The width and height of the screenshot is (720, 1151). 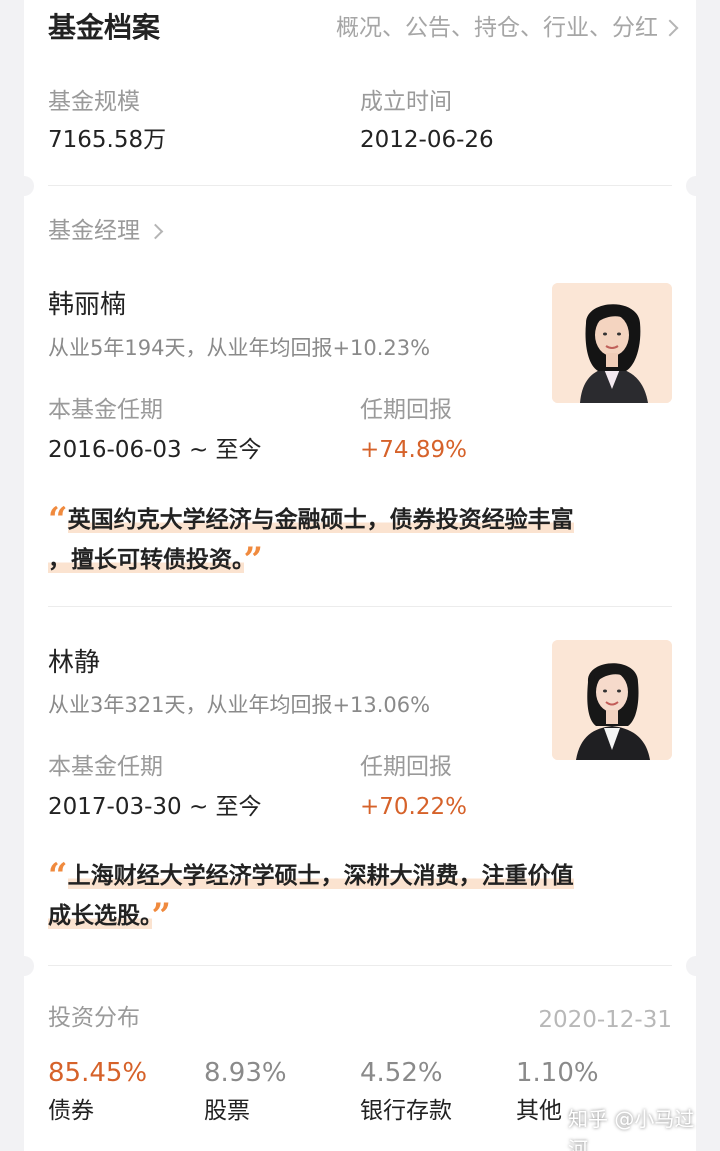 What do you see at coordinates (74, 663) in the screenshot?
I see `manager-name: 林静` at bounding box center [74, 663].